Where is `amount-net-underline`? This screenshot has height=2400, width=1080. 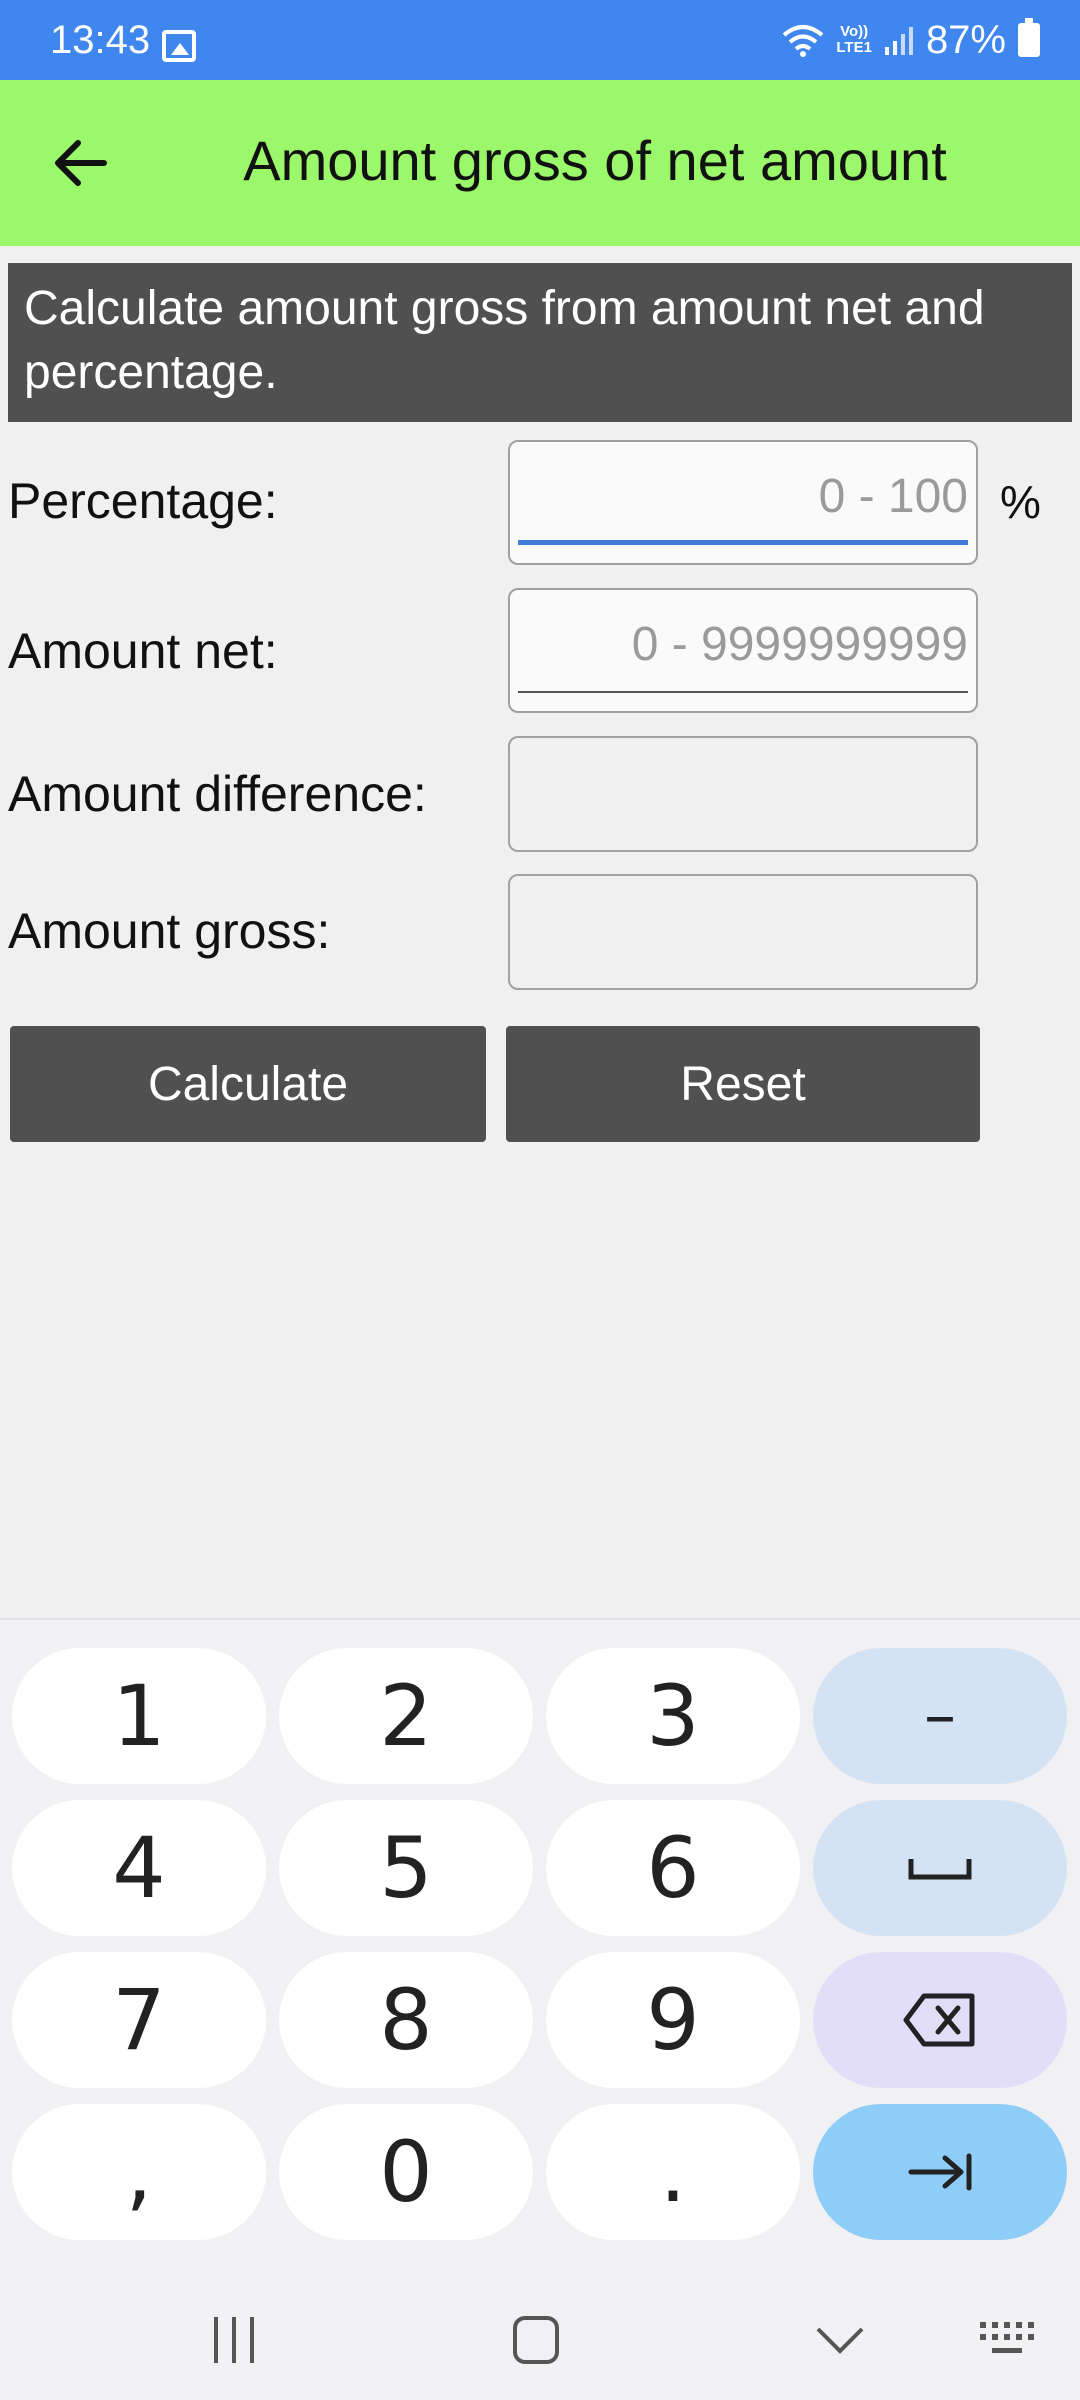 amount-net-underline is located at coordinates (743, 692).